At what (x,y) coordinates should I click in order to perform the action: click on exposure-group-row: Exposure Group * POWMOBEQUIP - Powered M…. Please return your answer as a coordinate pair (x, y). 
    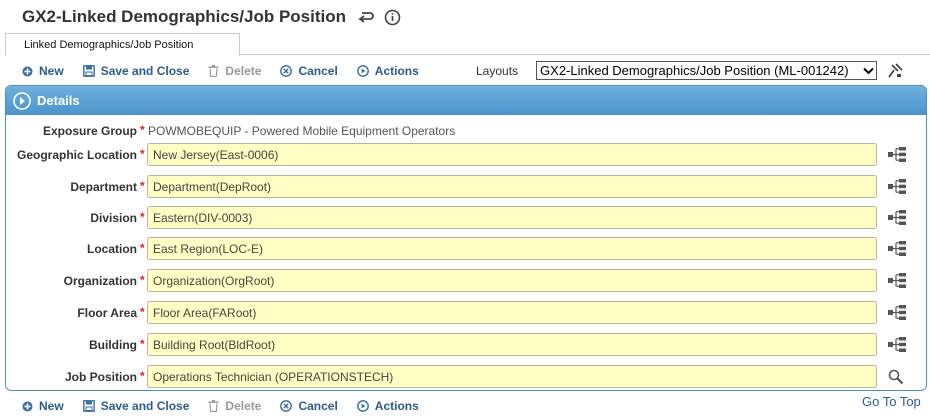
    Looking at the image, I should click on (466, 131).